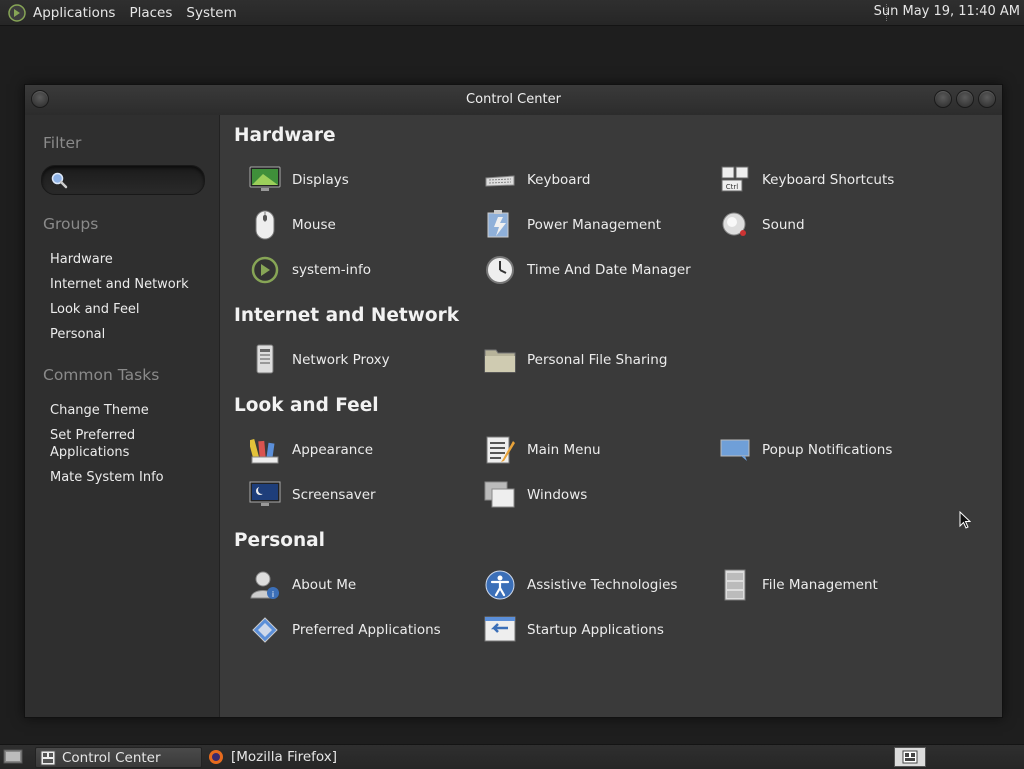 This screenshot has width=1024, height=769. What do you see at coordinates (500, 180) in the screenshot?
I see `keyboard-icon` at bounding box center [500, 180].